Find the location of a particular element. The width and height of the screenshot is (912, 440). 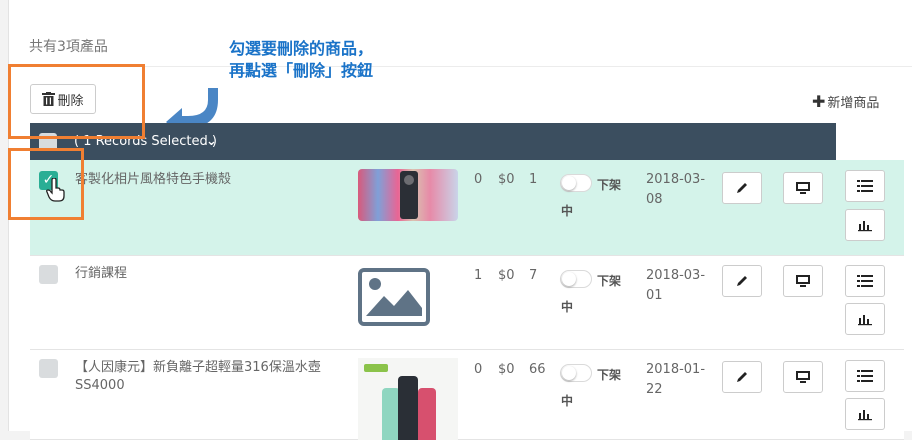

date-value: 2018-03- 01 is located at coordinates (676, 286).